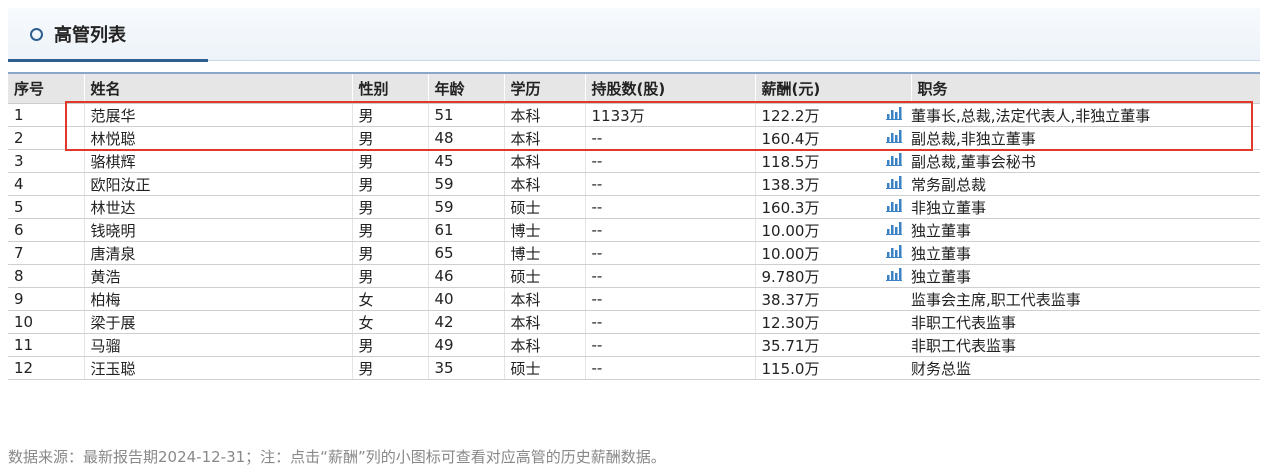 Image resolution: width=1268 pixels, height=467 pixels. I want to click on circle-bullet-icon, so click(36, 34).